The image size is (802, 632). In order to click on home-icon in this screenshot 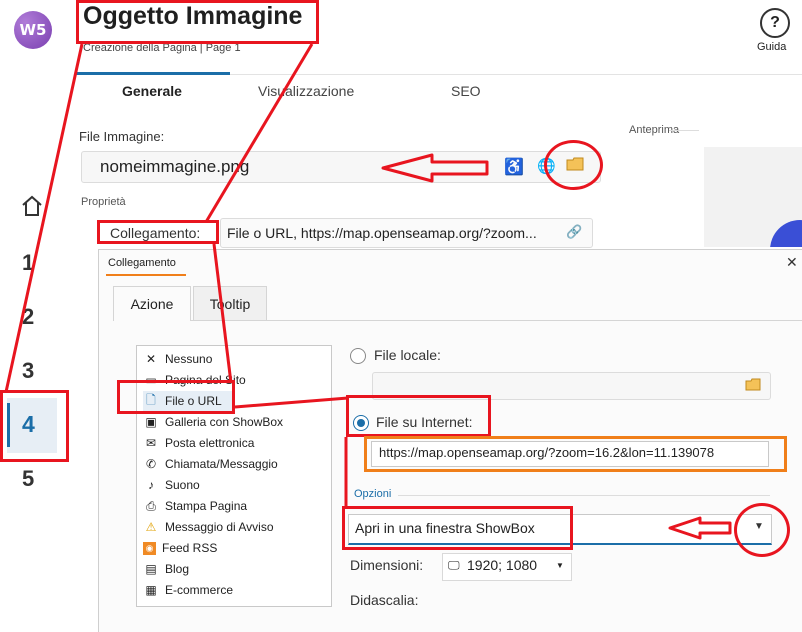, I will do `click(32, 206)`.